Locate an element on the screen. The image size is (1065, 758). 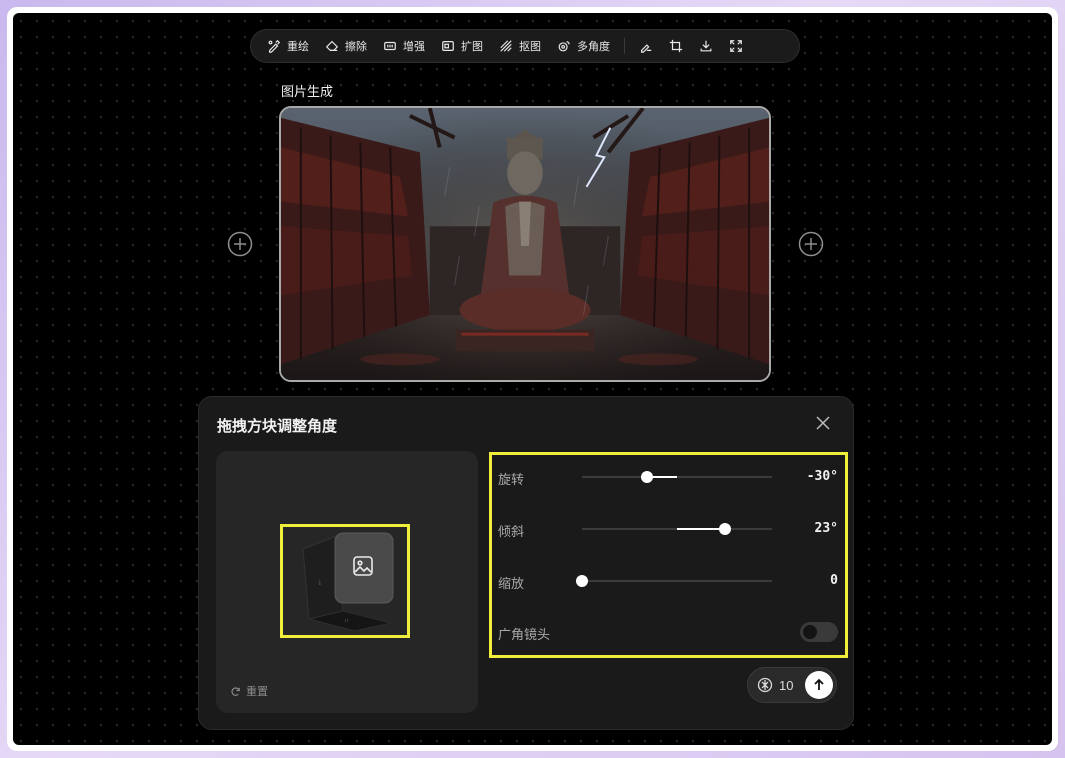
fullscreen-button is located at coordinates (736, 46).